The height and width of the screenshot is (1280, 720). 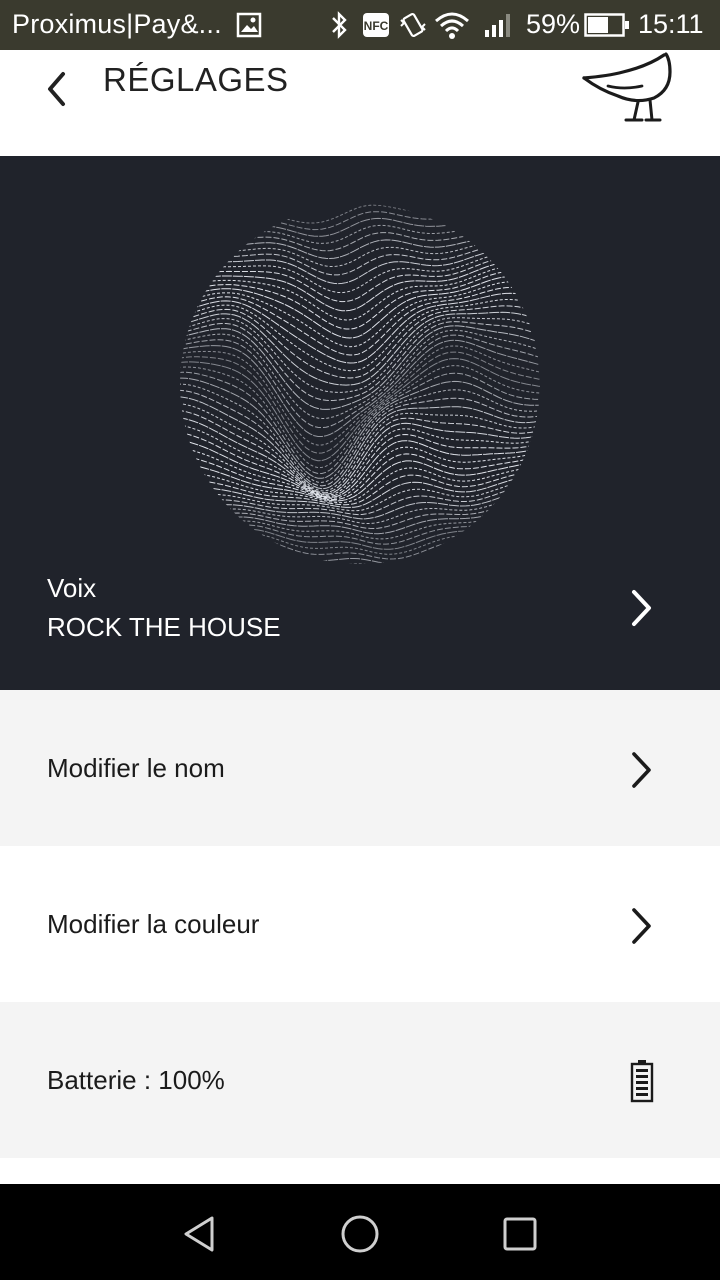 What do you see at coordinates (360, 601) in the screenshot?
I see `voice-setting-row: Voix ROCK THE HOUSE` at bounding box center [360, 601].